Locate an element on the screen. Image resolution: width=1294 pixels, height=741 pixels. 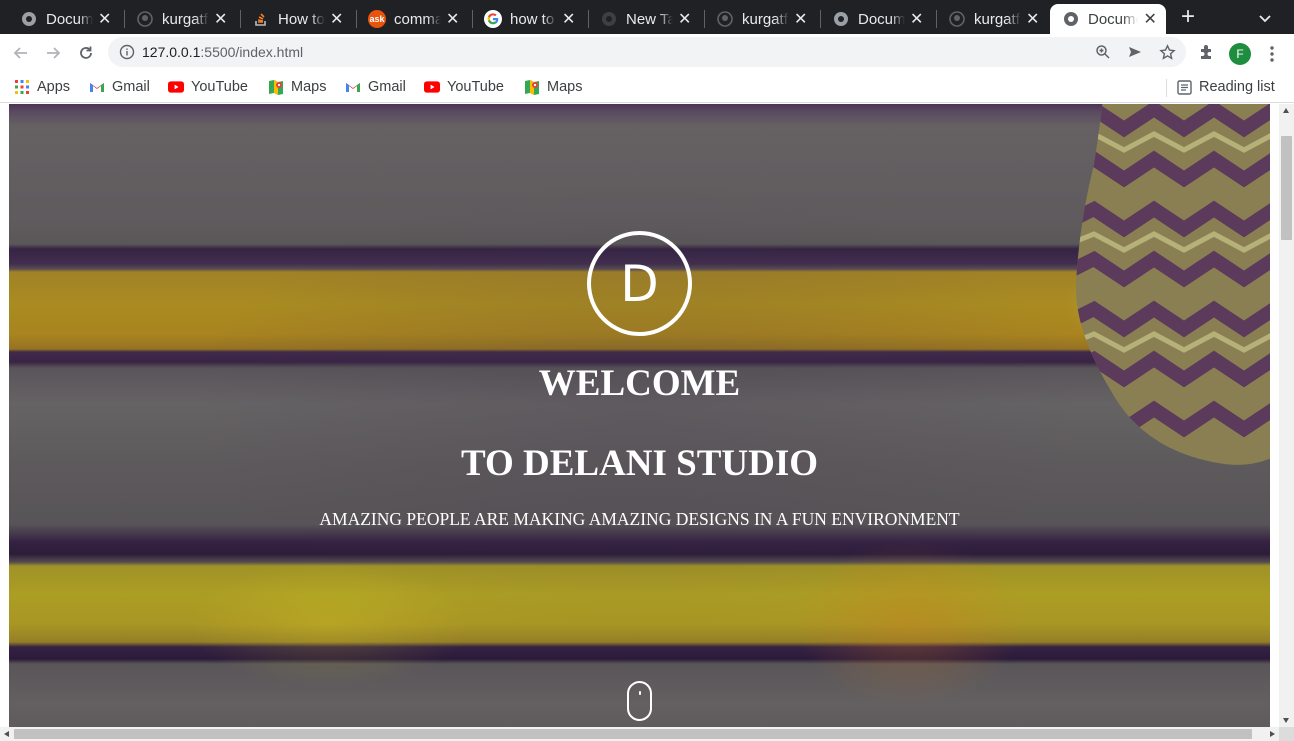
mouse-wheel is located at coordinates (639, 693).